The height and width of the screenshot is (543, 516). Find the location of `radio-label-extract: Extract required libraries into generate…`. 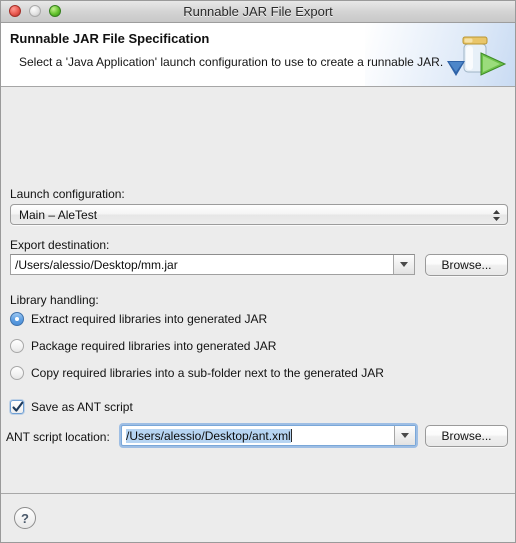

radio-label-extract: Extract required libraries into generate… is located at coordinates (149, 319).